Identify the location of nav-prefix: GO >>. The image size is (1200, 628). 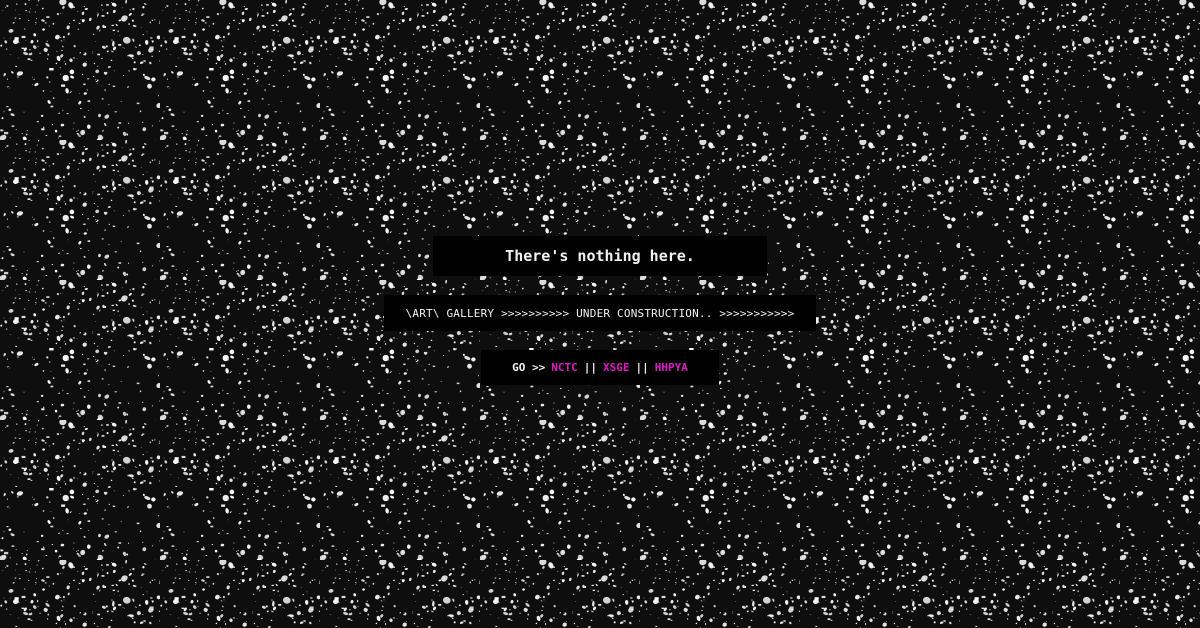
(529, 367).